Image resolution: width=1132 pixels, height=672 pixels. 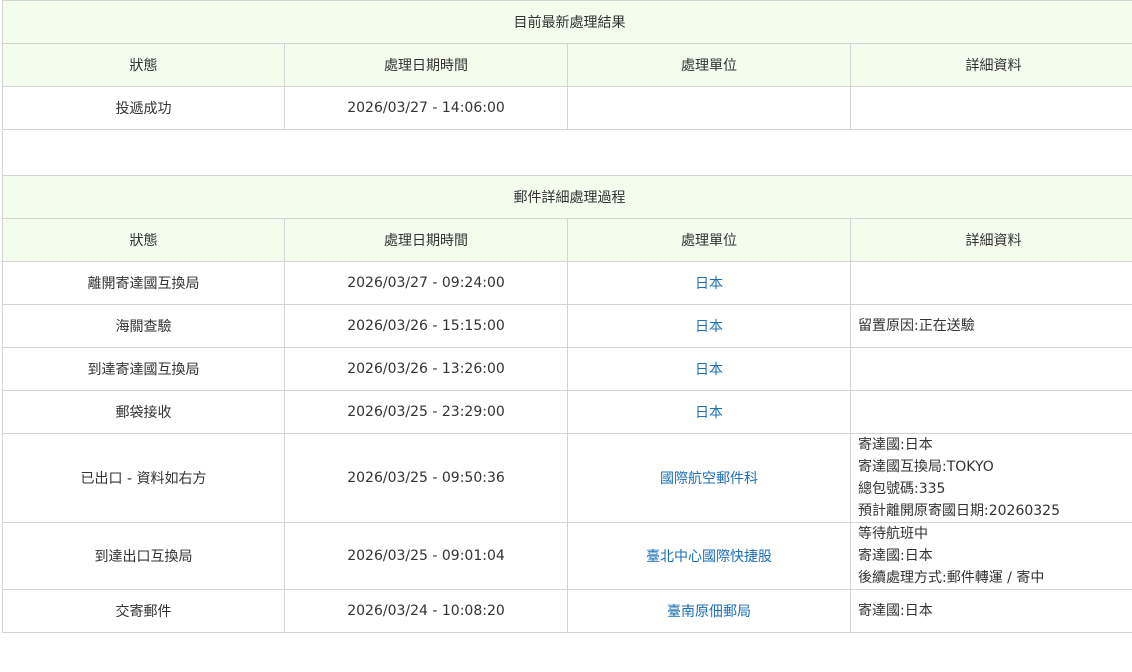 What do you see at coordinates (567, 22) in the screenshot?
I see `latest-result-title: 目前最新處理結果` at bounding box center [567, 22].